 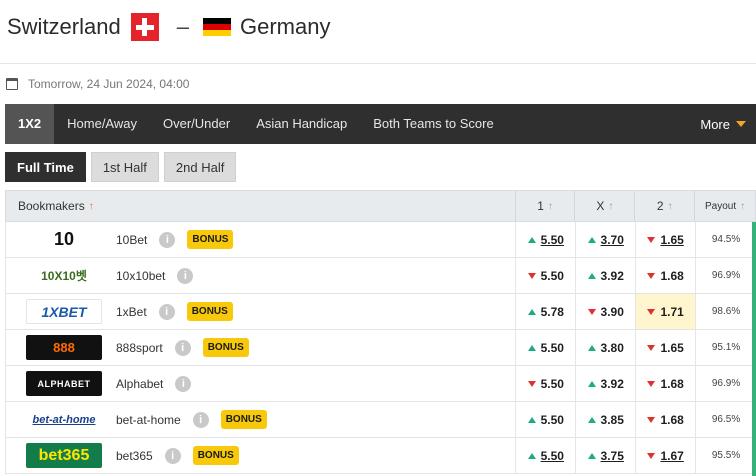 What do you see at coordinates (102, 124) in the screenshot?
I see `tab-home-away: Home/Away` at bounding box center [102, 124].